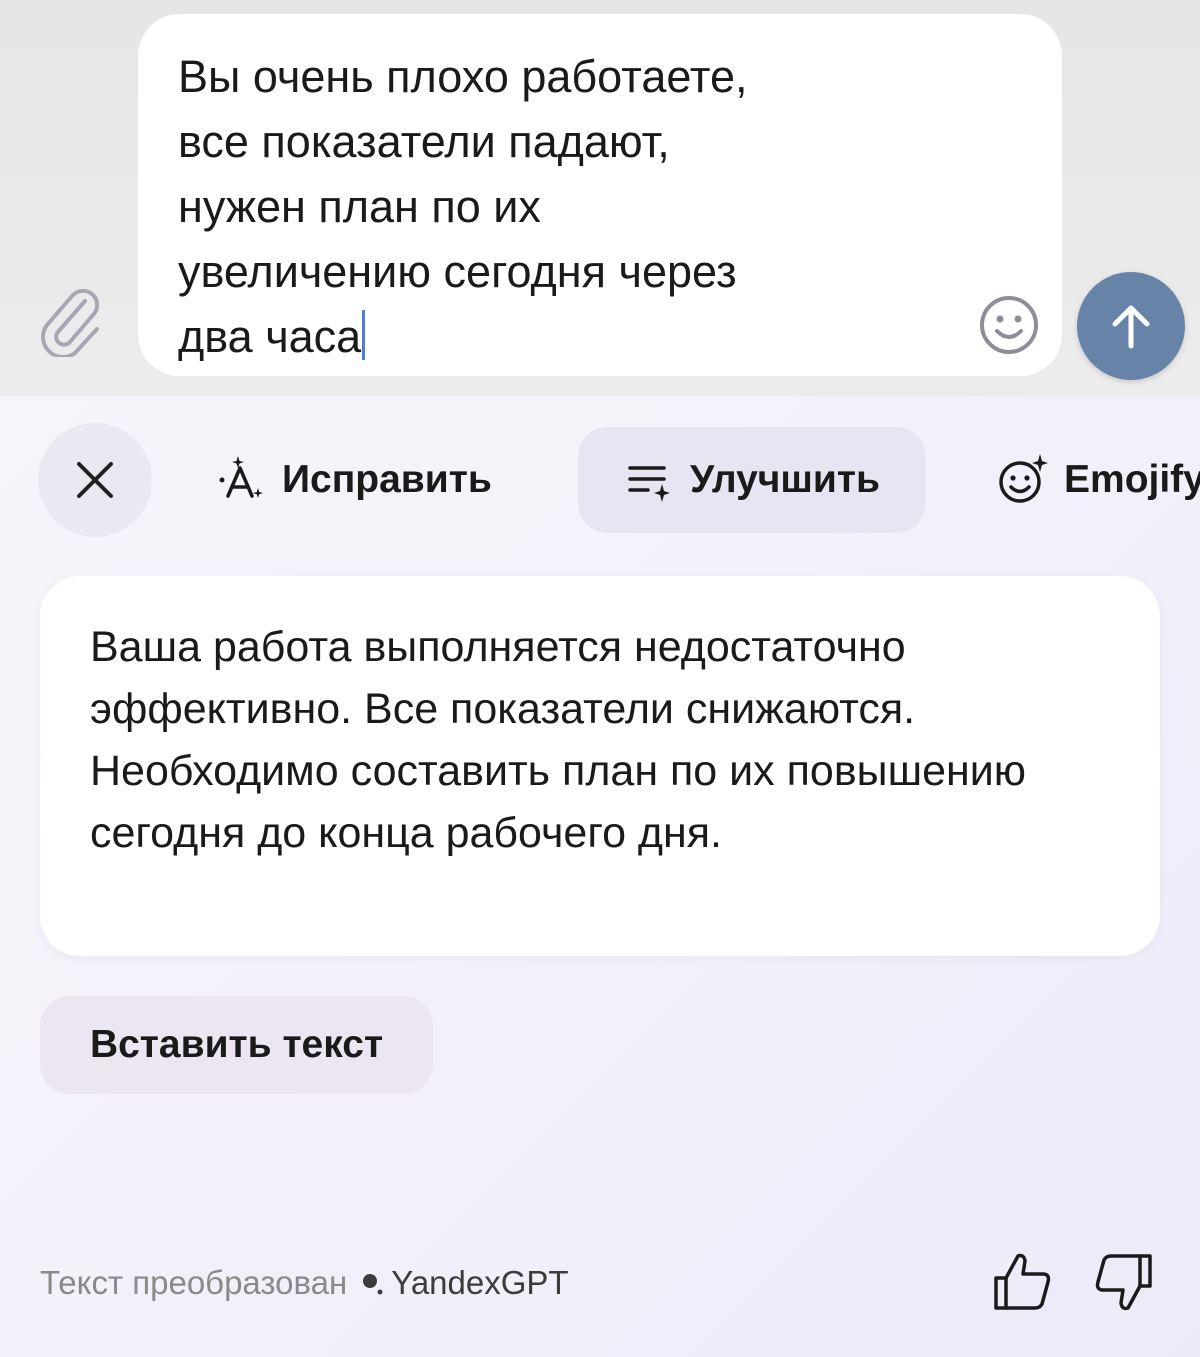 Image resolution: width=1200 pixels, height=1357 pixels. Describe the element at coordinates (480, 1282) in the screenshot. I see `credit-brand-label: YandexGPT` at that location.